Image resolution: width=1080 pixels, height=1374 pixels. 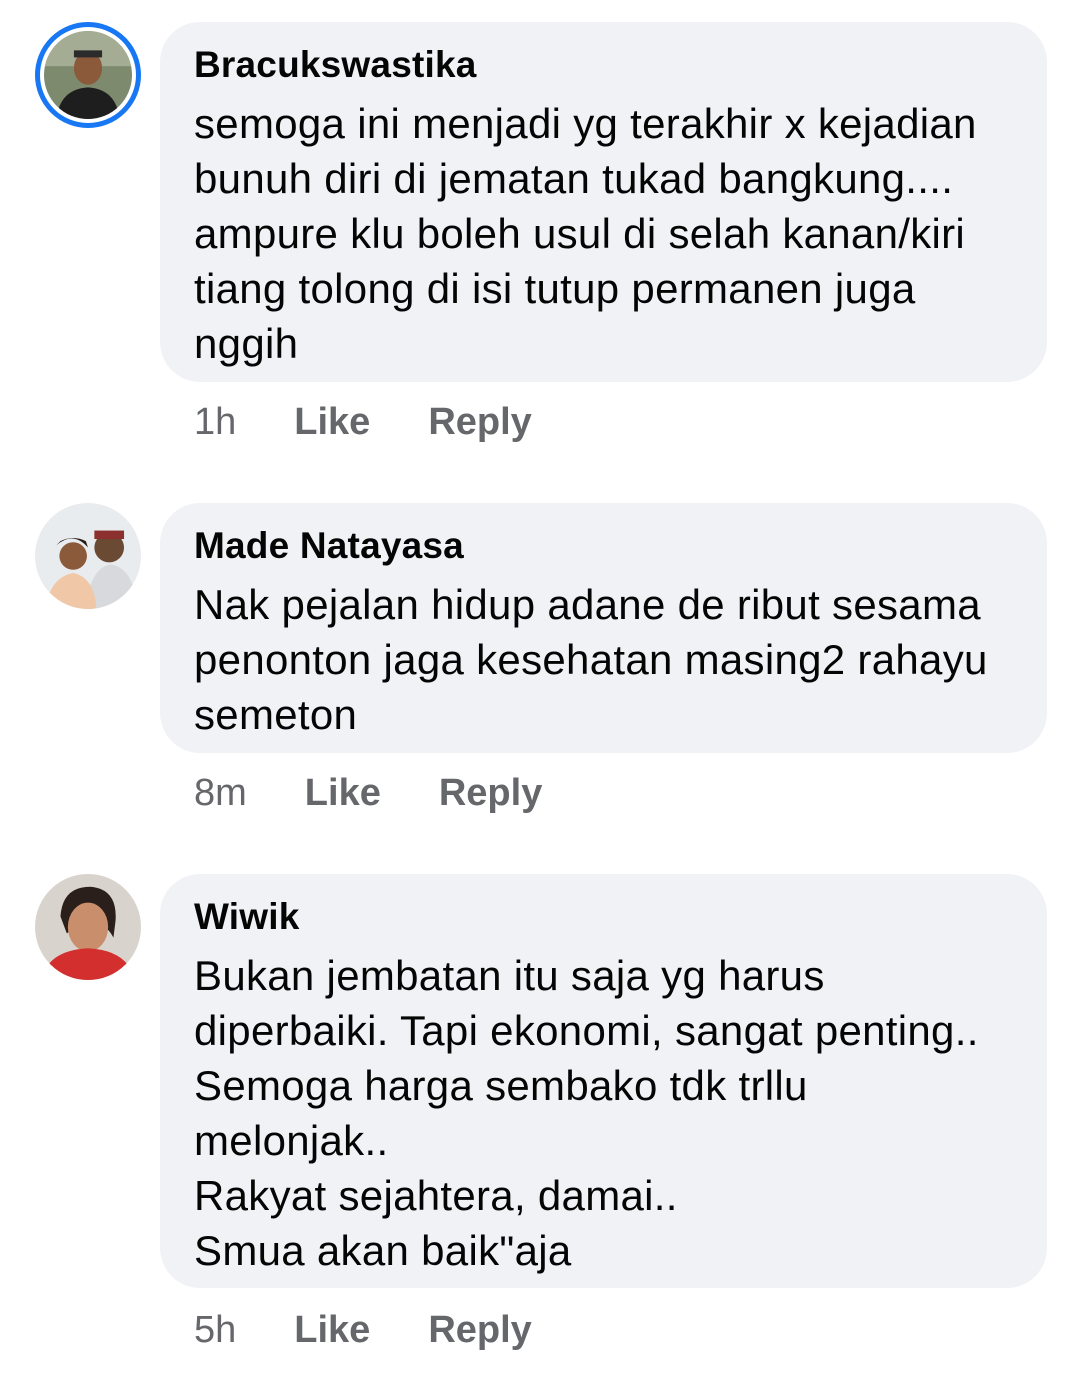 I want to click on comment-timestamp: 5h, so click(x=215, y=1330).